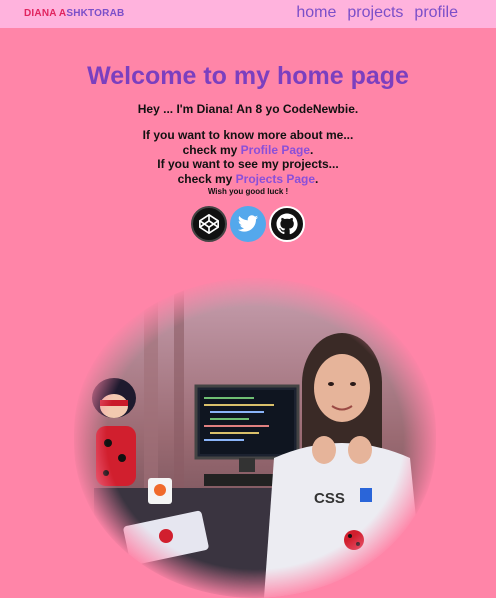 The image size is (496, 598). What do you see at coordinates (316, 13) in the screenshot?
I see `nav-home-link: home` at bounding box center [316, 13].